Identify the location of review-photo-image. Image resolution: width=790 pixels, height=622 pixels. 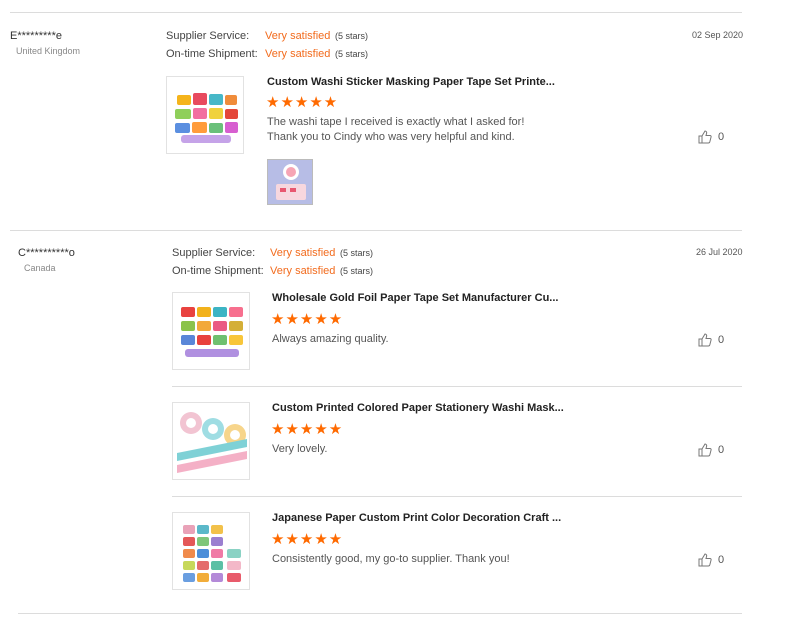
(290, 182).